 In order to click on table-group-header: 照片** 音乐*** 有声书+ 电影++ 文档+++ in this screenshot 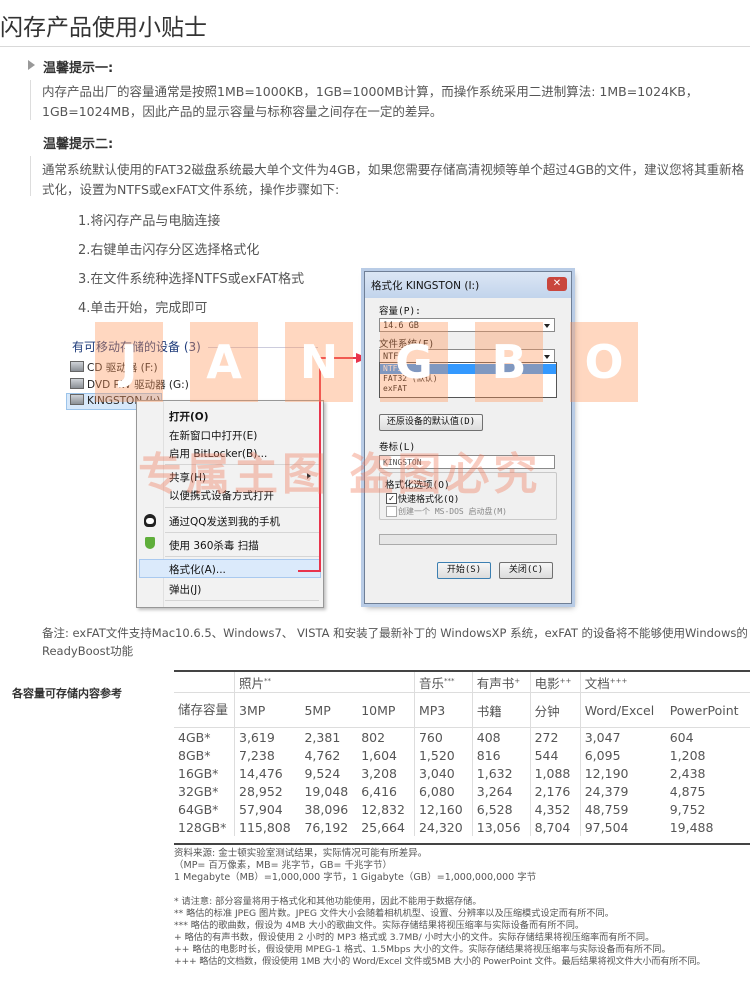, I will do `click(462, 682)`.